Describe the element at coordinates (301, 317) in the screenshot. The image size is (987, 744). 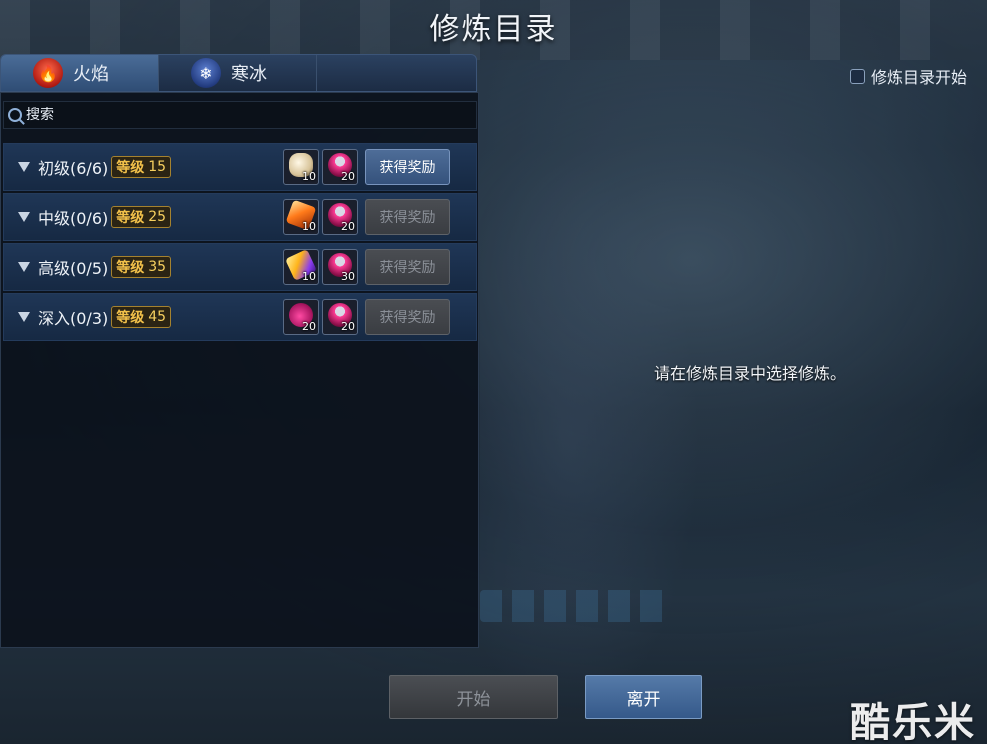
I see `reward-item-potion: 20` at that location.